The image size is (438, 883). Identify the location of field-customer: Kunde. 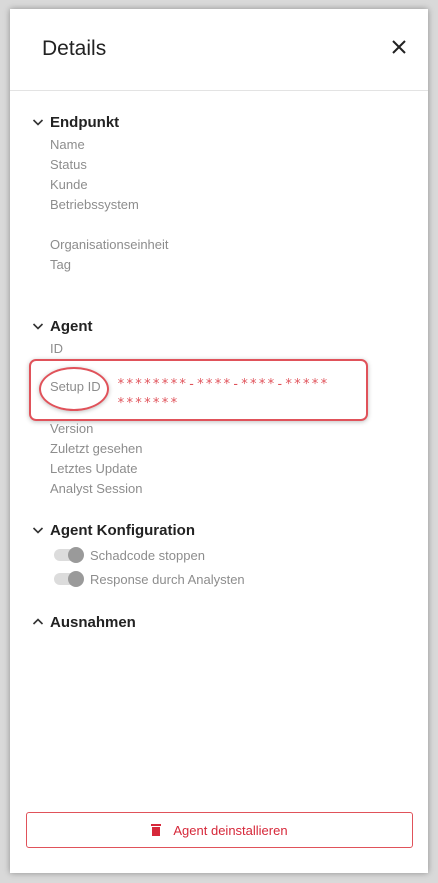
(69, 184).